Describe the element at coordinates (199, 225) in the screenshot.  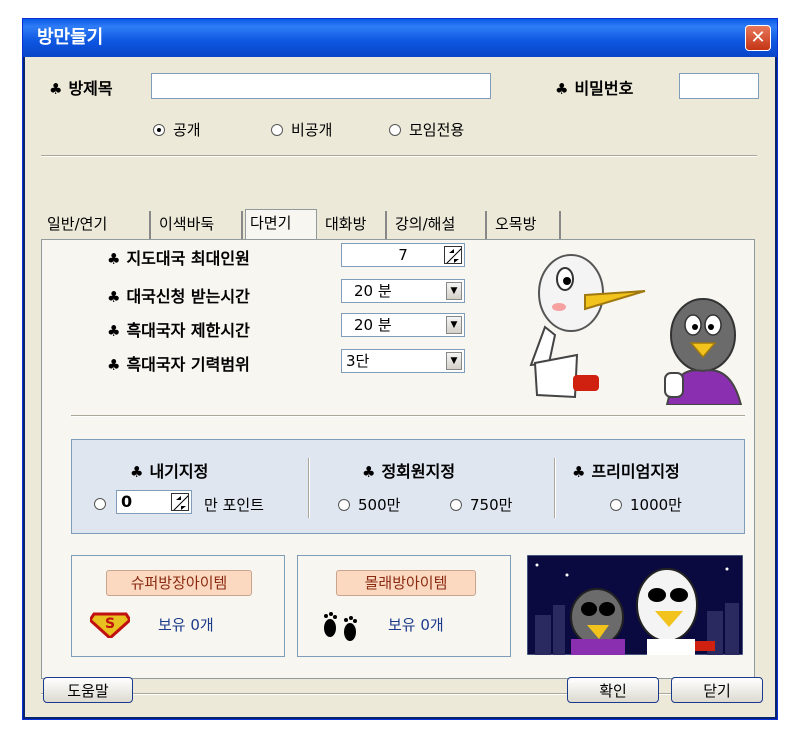
I see `tab-variant: 이색바둑` at that location.